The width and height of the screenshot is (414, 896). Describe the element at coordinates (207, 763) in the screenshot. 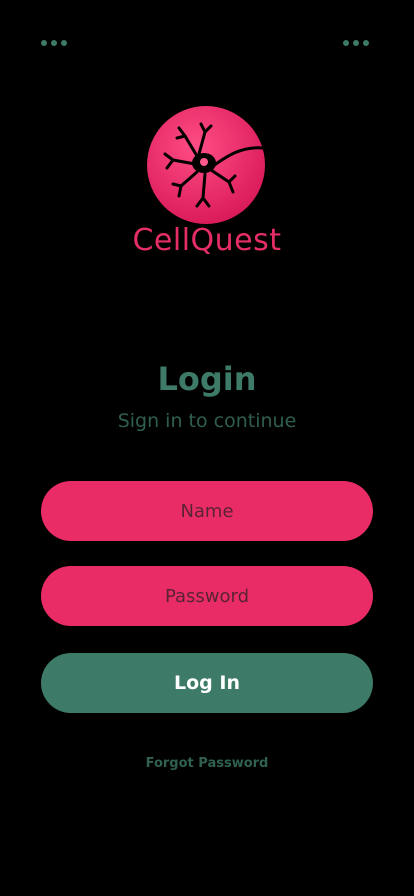

I see `forgot-password-link: Forgot Password` at that location.